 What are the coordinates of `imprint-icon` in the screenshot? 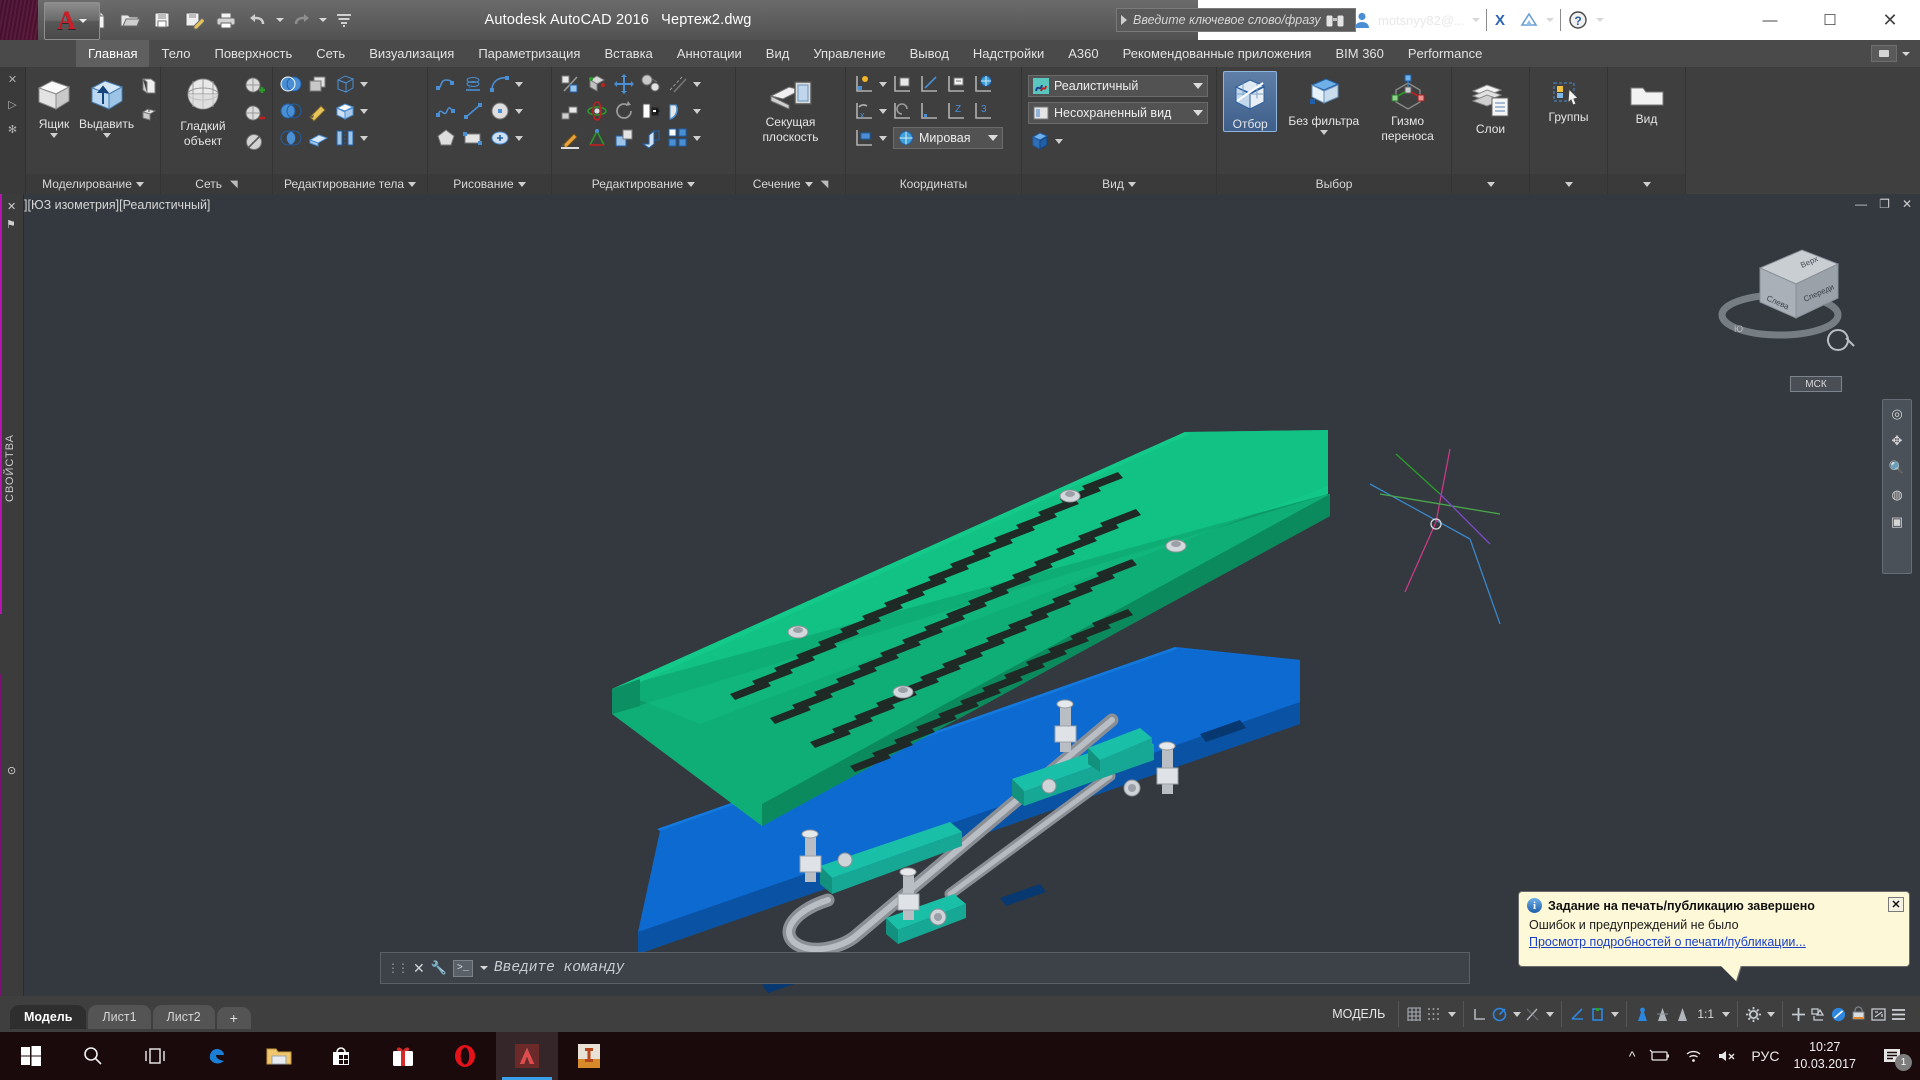 It's located at (318, 111).